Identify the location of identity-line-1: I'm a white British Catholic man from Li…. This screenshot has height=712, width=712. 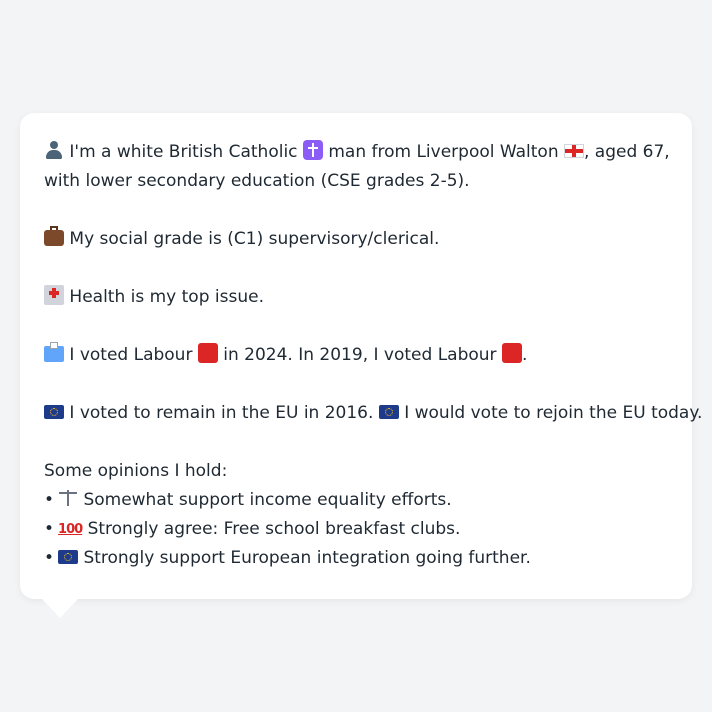
(358, 152).